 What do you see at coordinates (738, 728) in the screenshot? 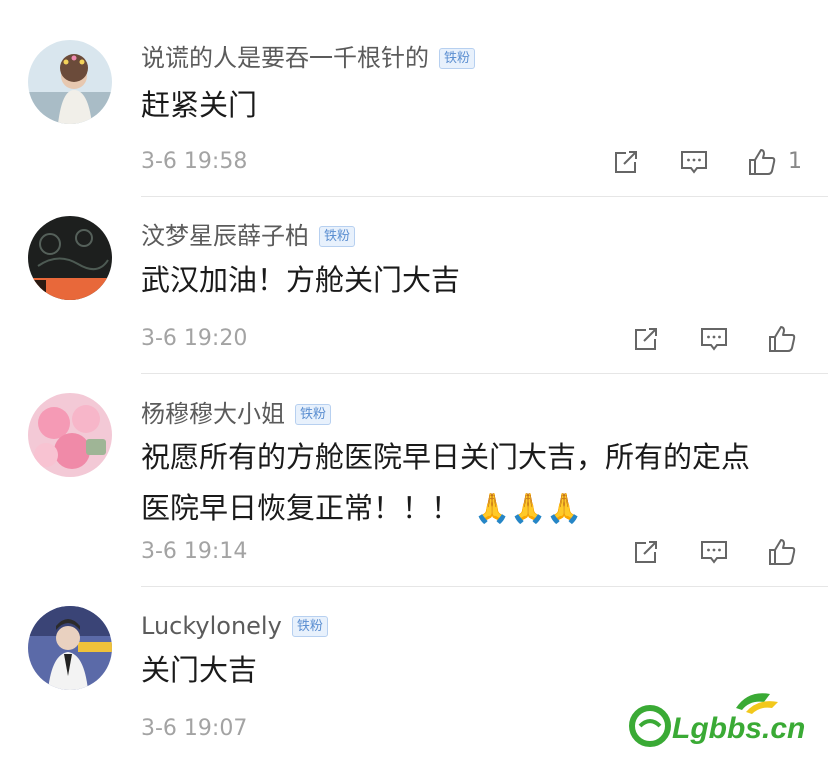
I see `svg-text: Lgbbs.cn` at bounding box center [738, 728].